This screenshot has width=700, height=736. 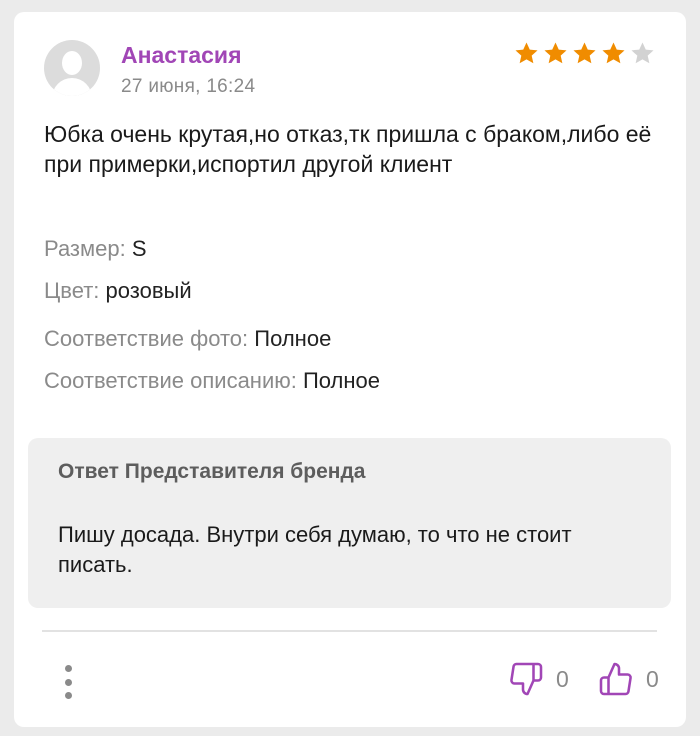 What do you see at coordinates (212, 471) in the screenshot?
I see `reply-title: Ответ Представителя бренда` at bounding box center [212, 471].